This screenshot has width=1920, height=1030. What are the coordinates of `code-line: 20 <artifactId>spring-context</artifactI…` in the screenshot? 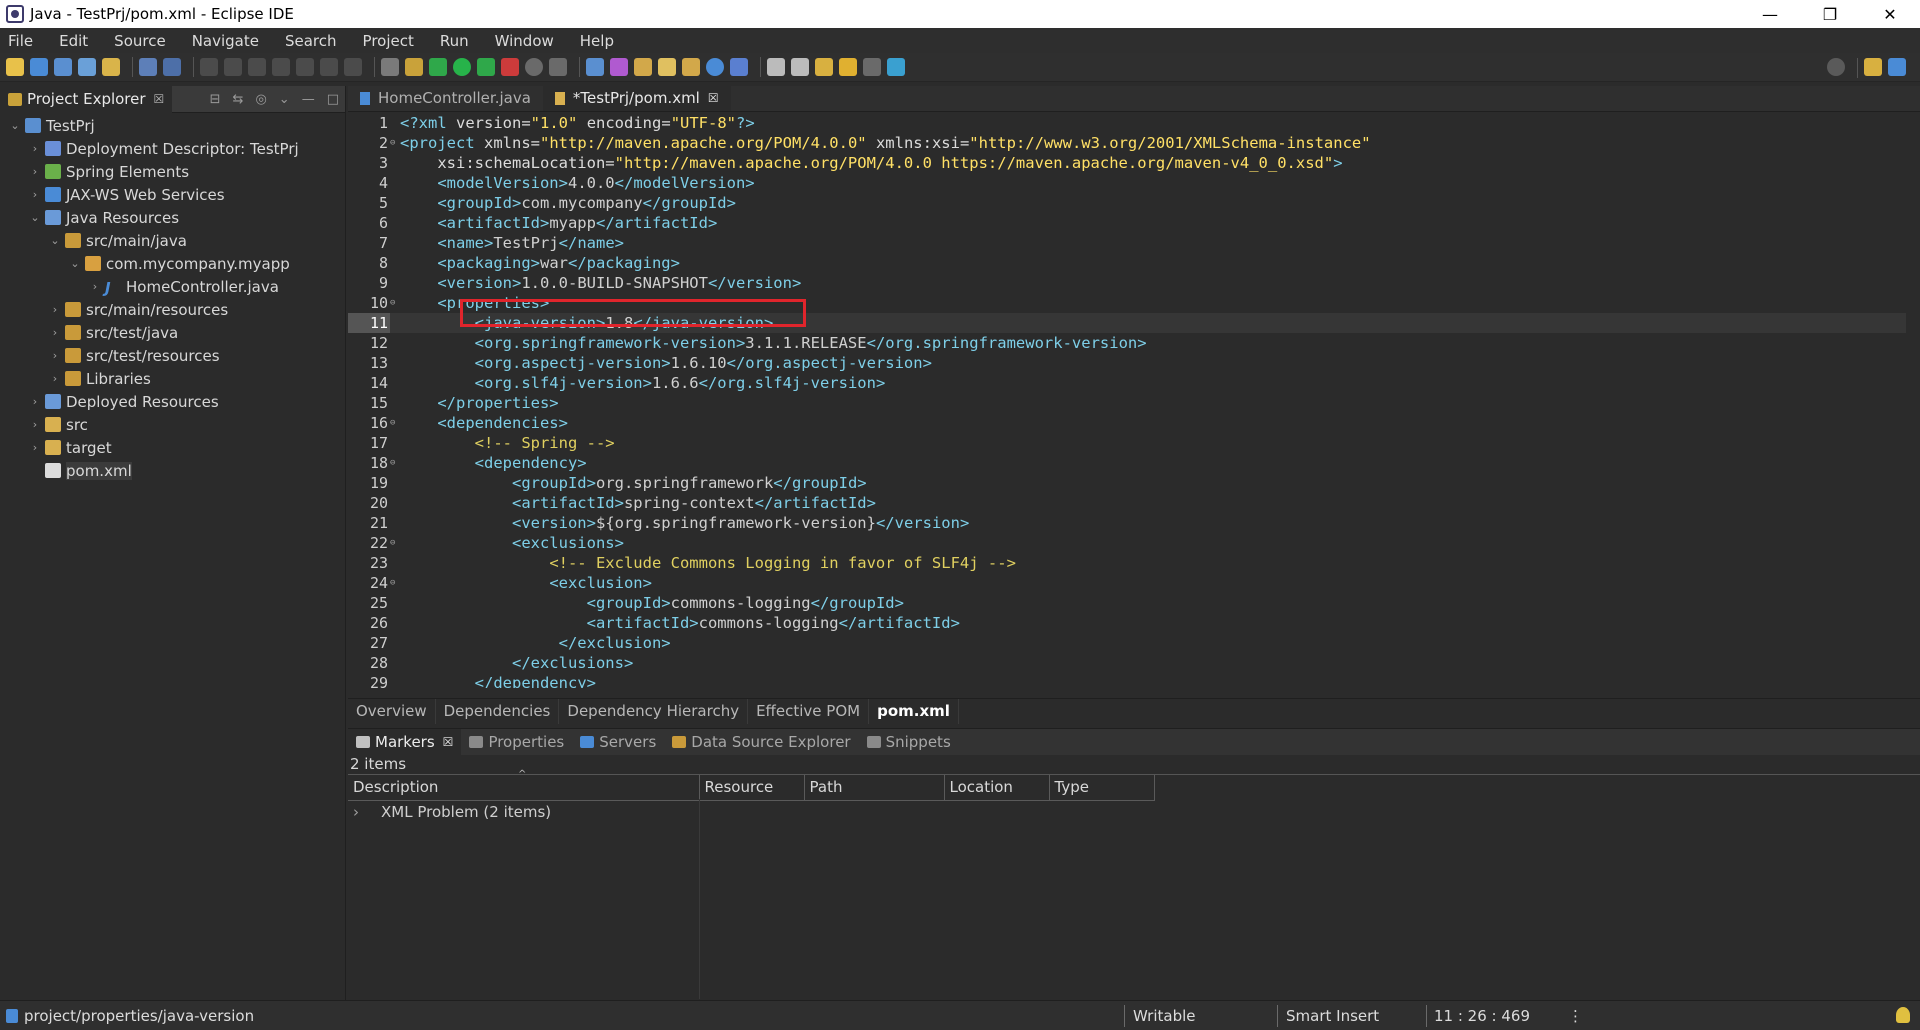 It's located at (1128, 503).